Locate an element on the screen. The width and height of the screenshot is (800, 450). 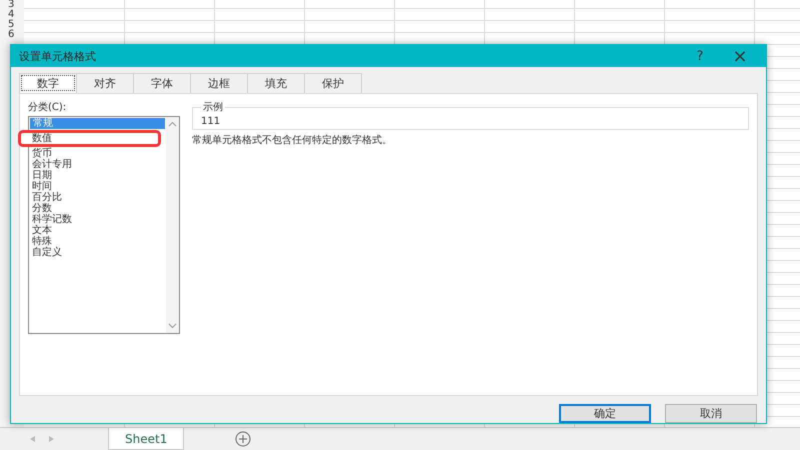
scroll-left-icon is located at coordinates (32, 439).